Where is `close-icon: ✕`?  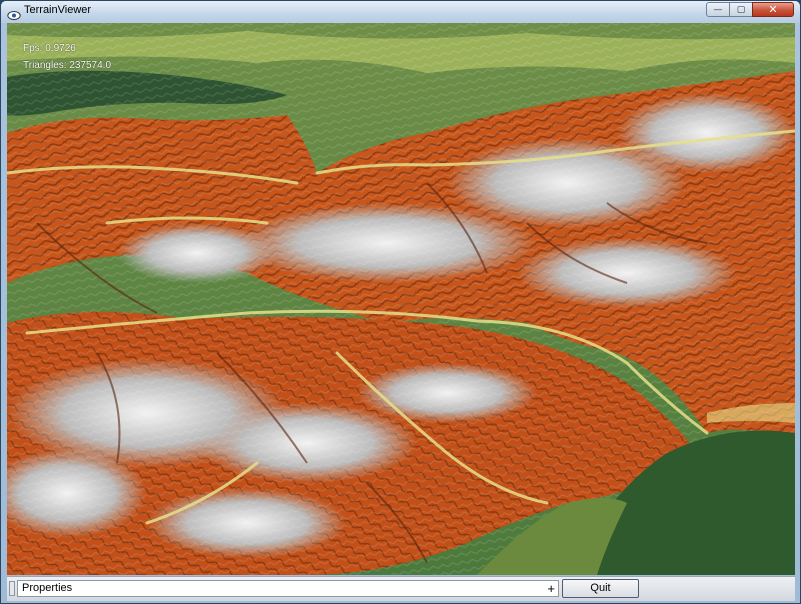 close-icon: ✕ is located at coordinates (773, 9).